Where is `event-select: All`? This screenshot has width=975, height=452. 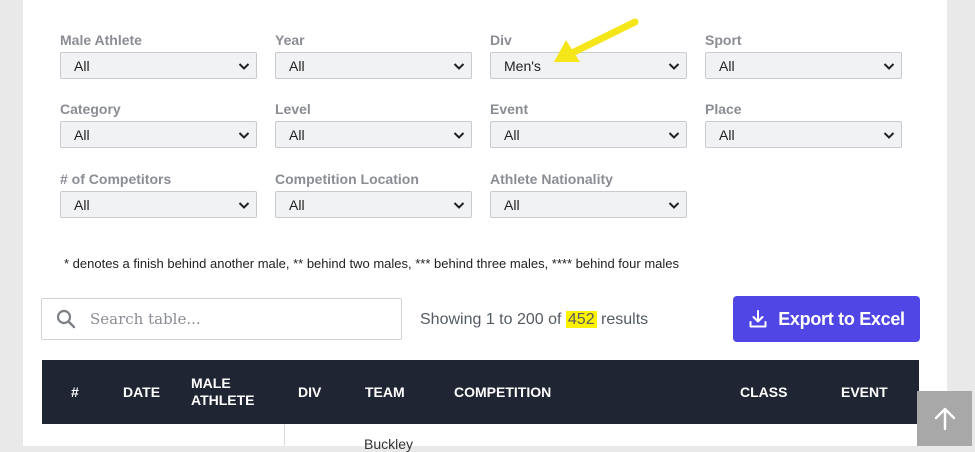
event-select: All is located at coordinates (588, 134).